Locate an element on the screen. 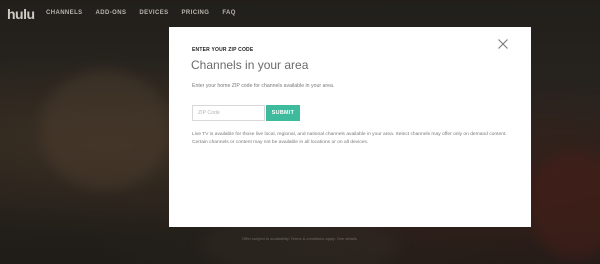 The height and width of the screenshot is (264, 600). nav-link-channels: CHANNELS is located at coordinates (64, 13).